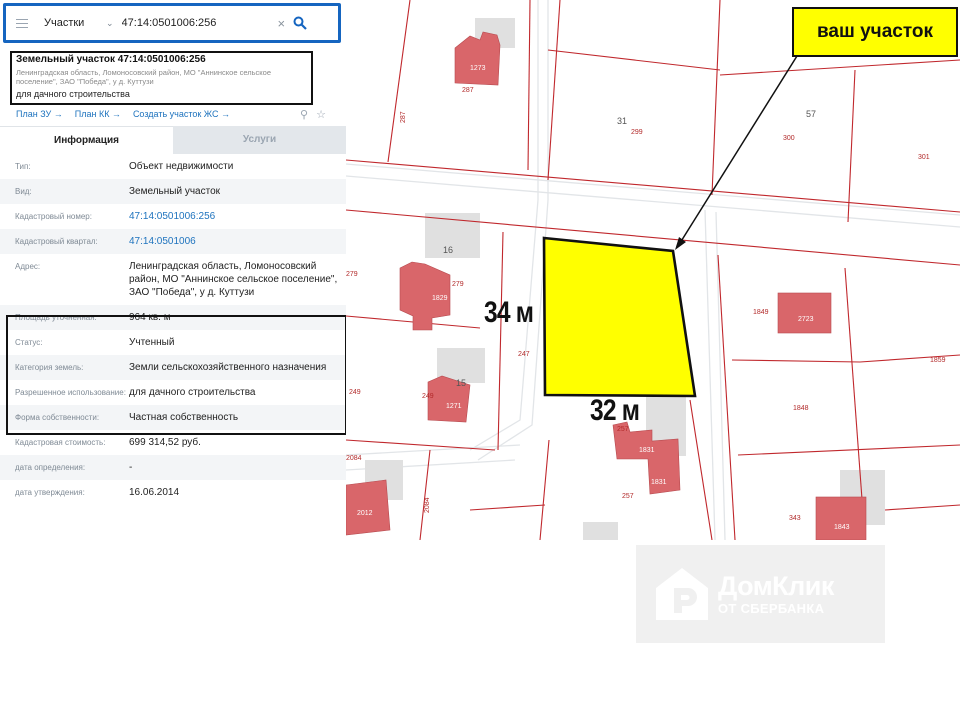 This screenshot has width=960, height=720. What do you see at coordinates (321, 114) in the screenshot?
I see `star-icon: ☆` at bounding box center [321, 114].